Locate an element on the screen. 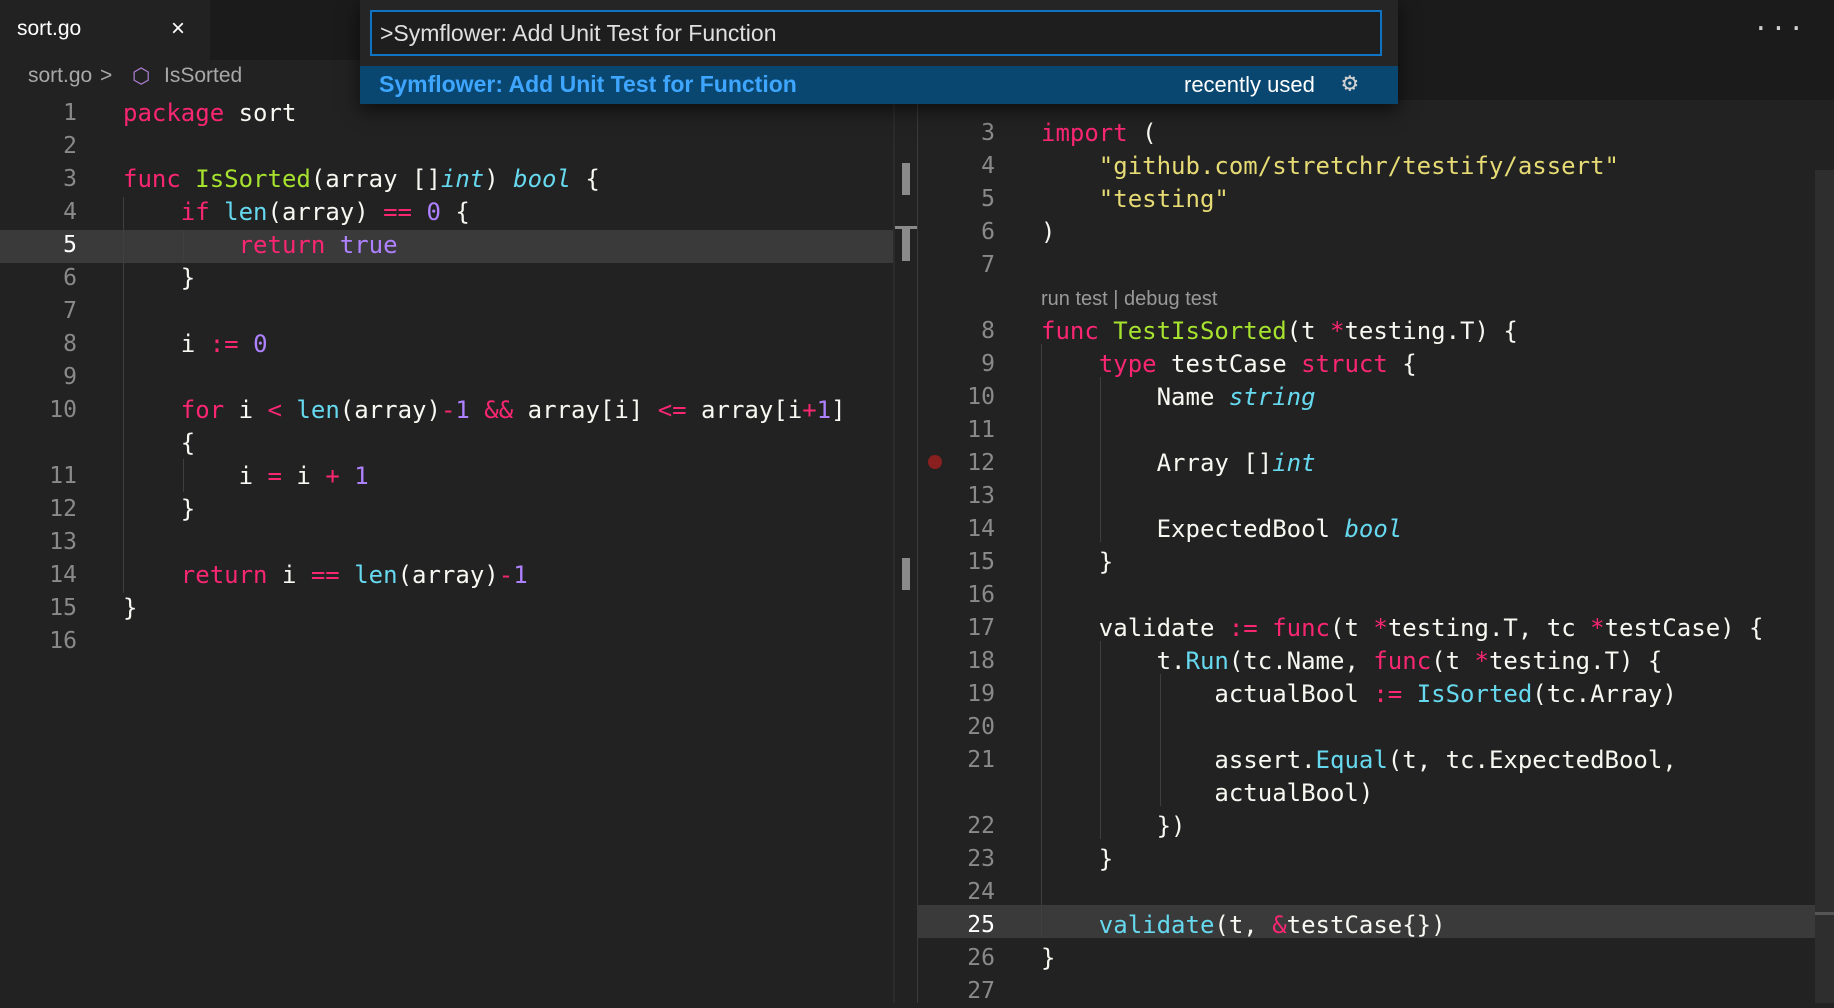  line-number: 24 is located at coordinates (981, 892).